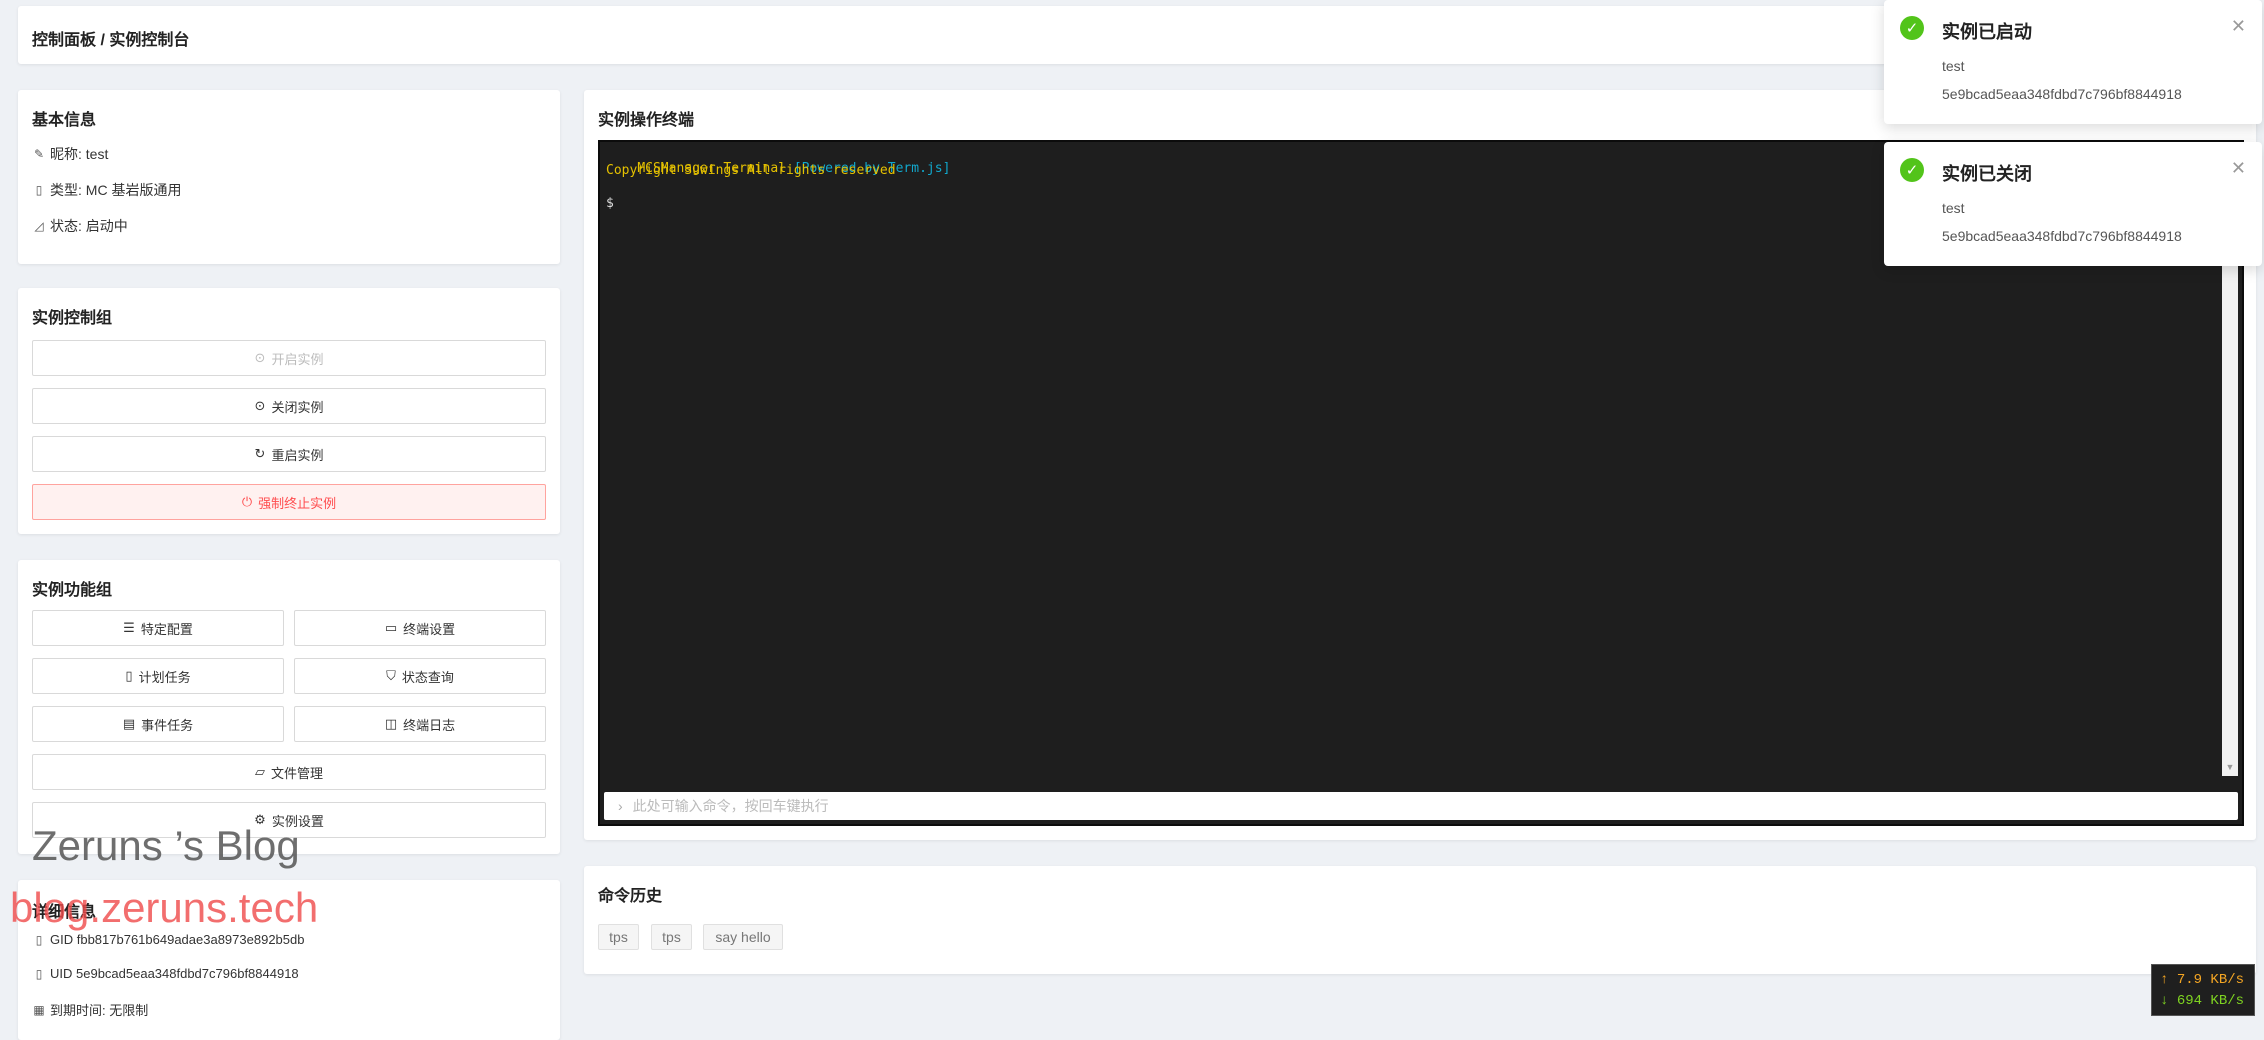  Describe the element at coordinates (166, 845) in the screenshot. I see `watermark-blog-name: Zeruns ’s Blog` at that location.